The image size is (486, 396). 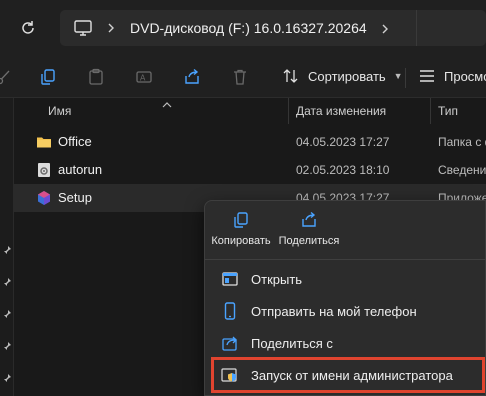 What do you see at coordinates (75, 141) in the screenshot?
I see `file-name: Office` at bounding box center [75, 141].